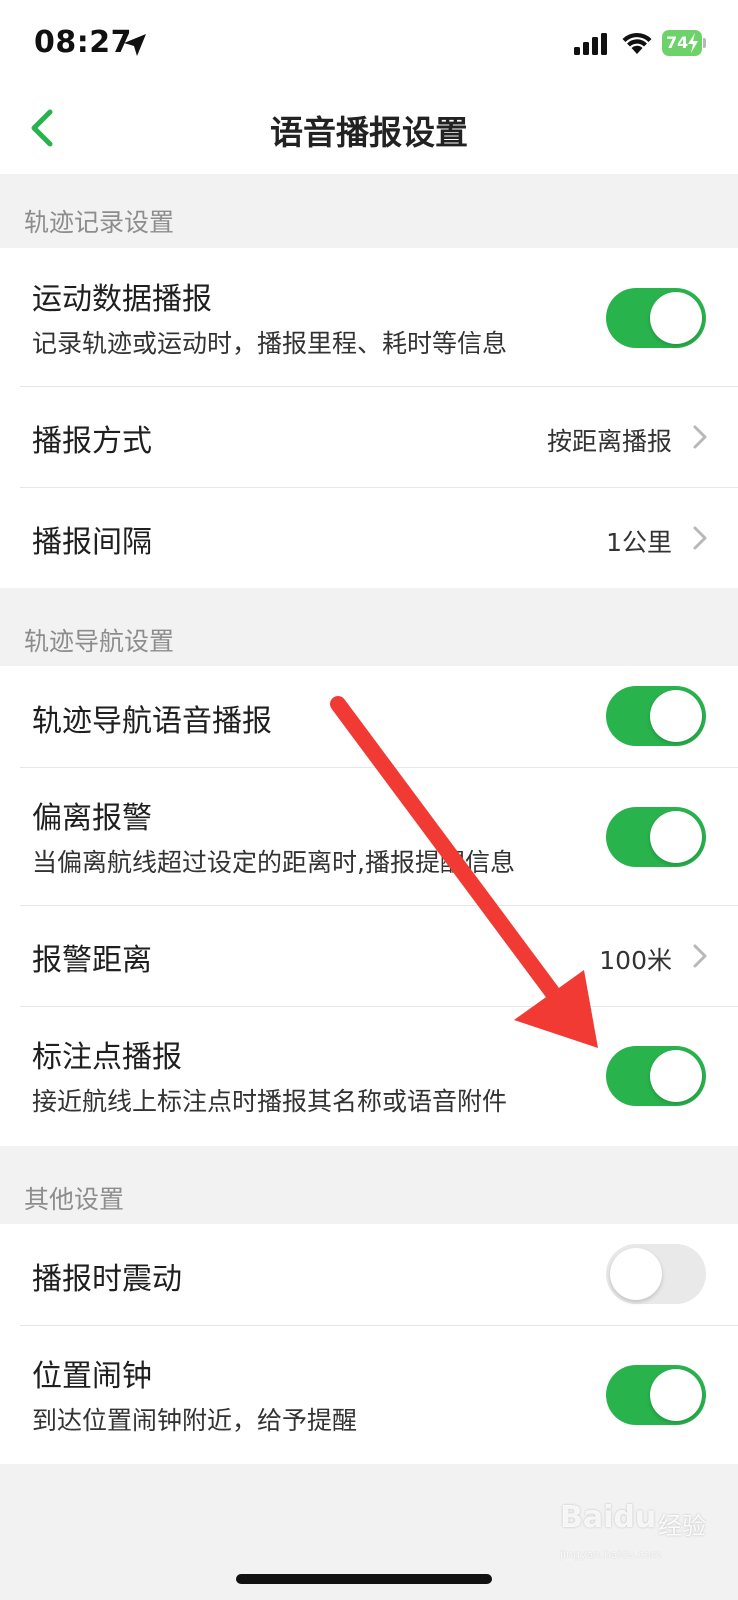 Image resolution: width=738 pixels, height=1600 pixels. I want to click on battery-cap, so click(704, 43).